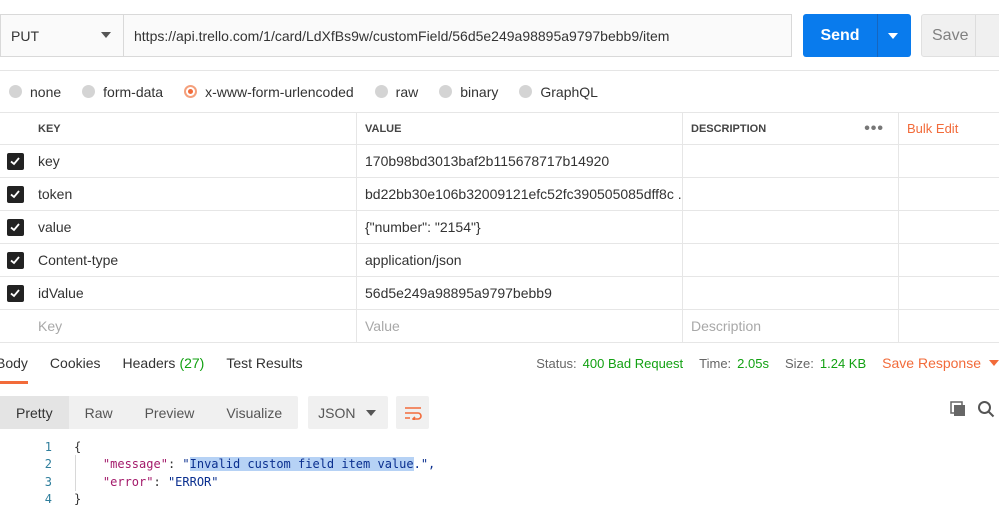 This screenshot has height=528, width=999. What do you see at coordinates (950, 35) in the screenshot?
I see `save-label: Save` at bounding box center [950, 35].